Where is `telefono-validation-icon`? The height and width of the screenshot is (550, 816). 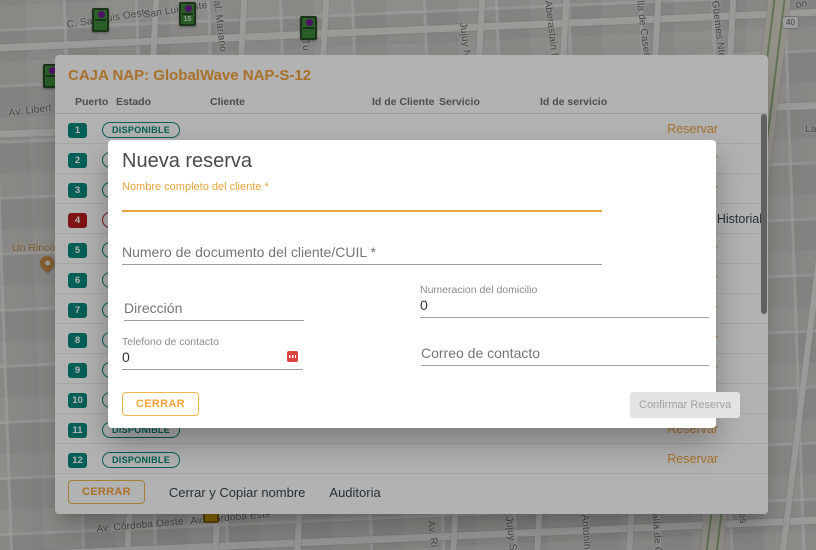
telefono-validation-icon is located at coordinates (292, 356).